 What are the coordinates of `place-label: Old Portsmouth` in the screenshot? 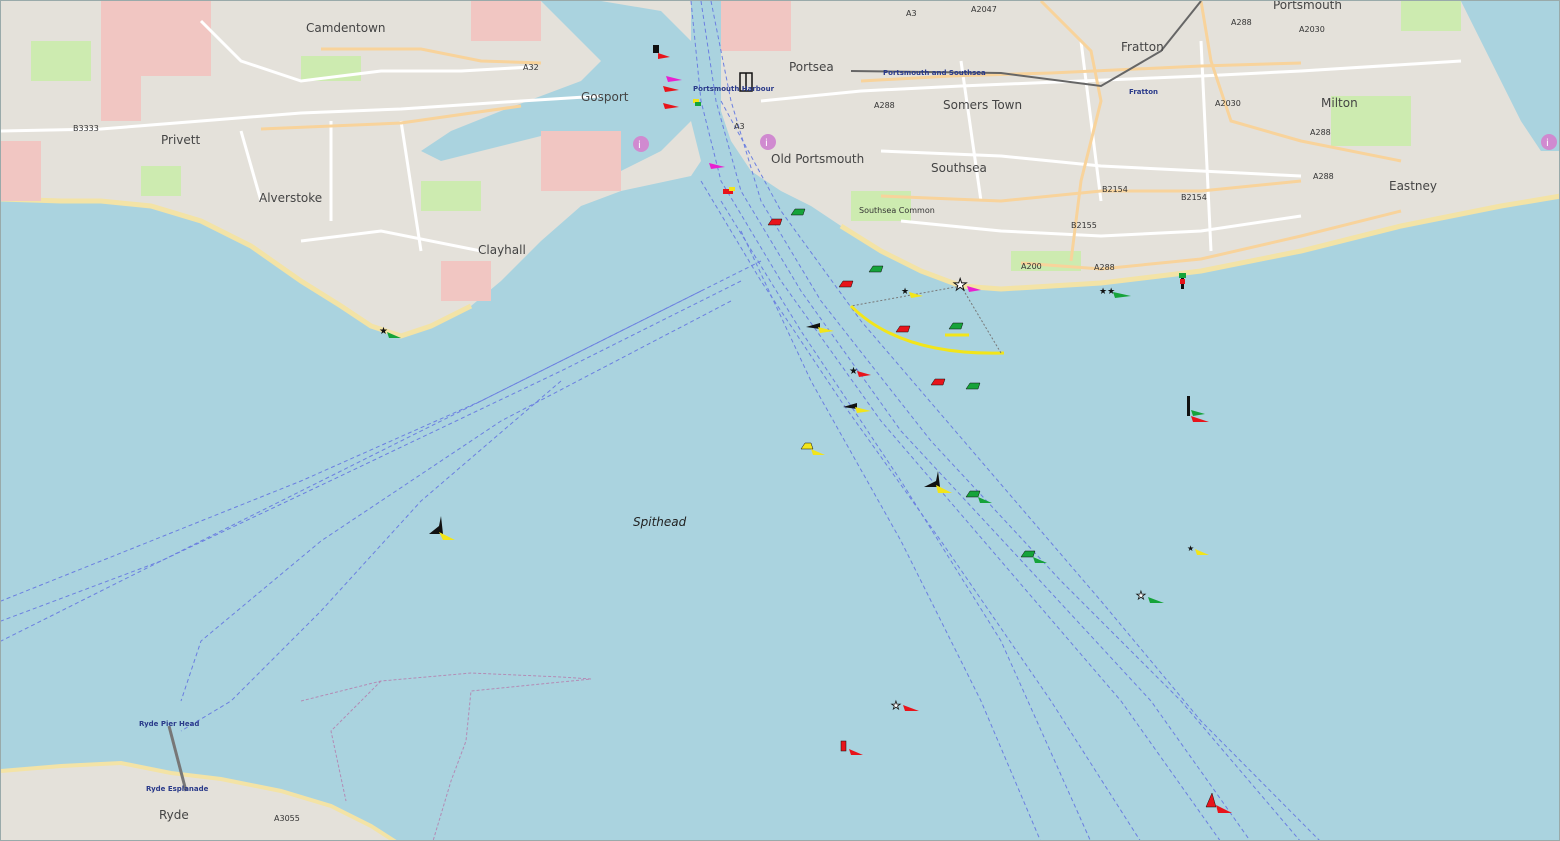 It's located at (817, 159).